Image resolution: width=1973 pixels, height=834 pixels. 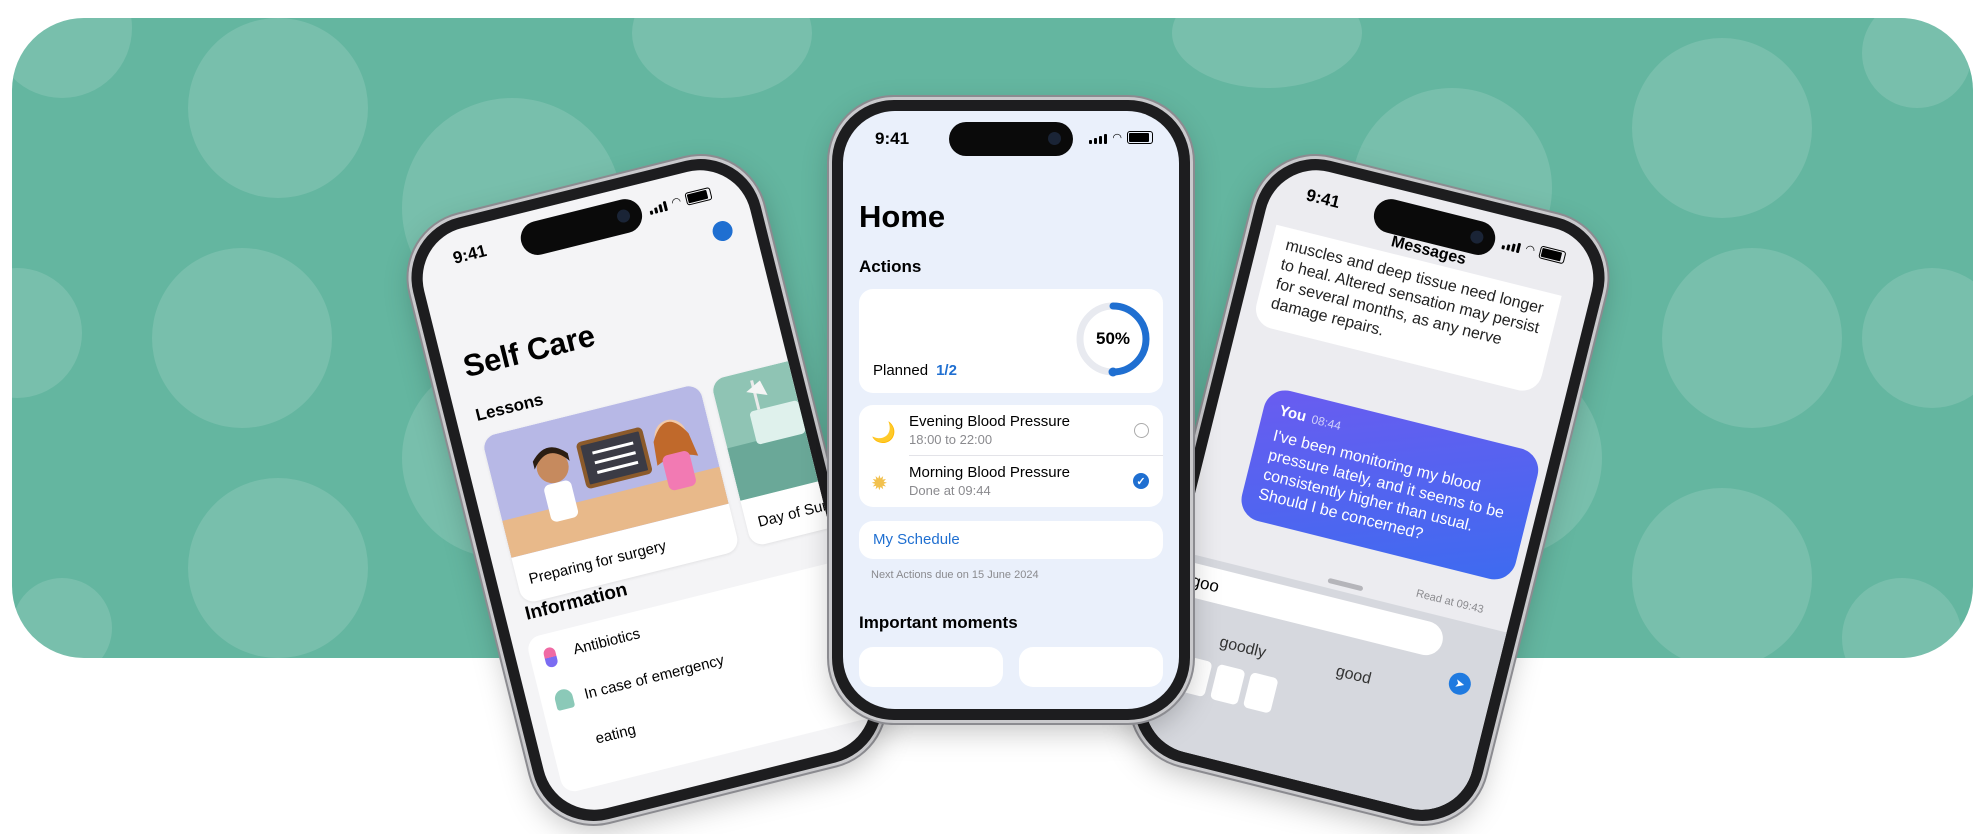 What do you see at coordinates (1353, 676) in the screenshot?
I see `suggestion-item: good` at bounding box center [1353, 676].